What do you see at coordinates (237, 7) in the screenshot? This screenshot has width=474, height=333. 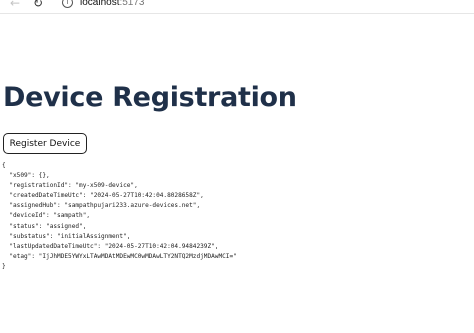 I see `browser-toolbar: ← ↻ i localhost:5173` at bounding box center [237, 7].